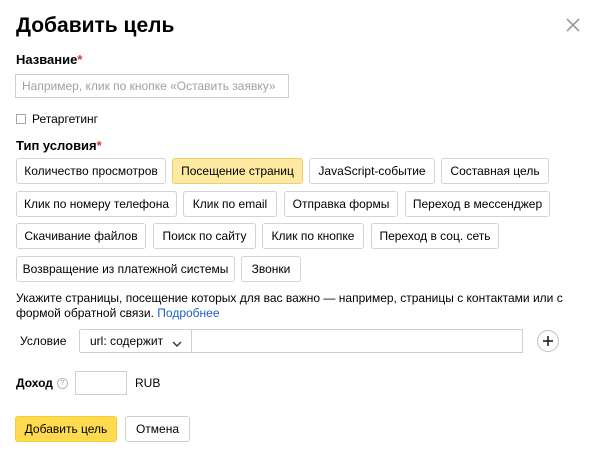  I want to click on condition-type-option: Клик по номеру телефона, so click(96, 204).